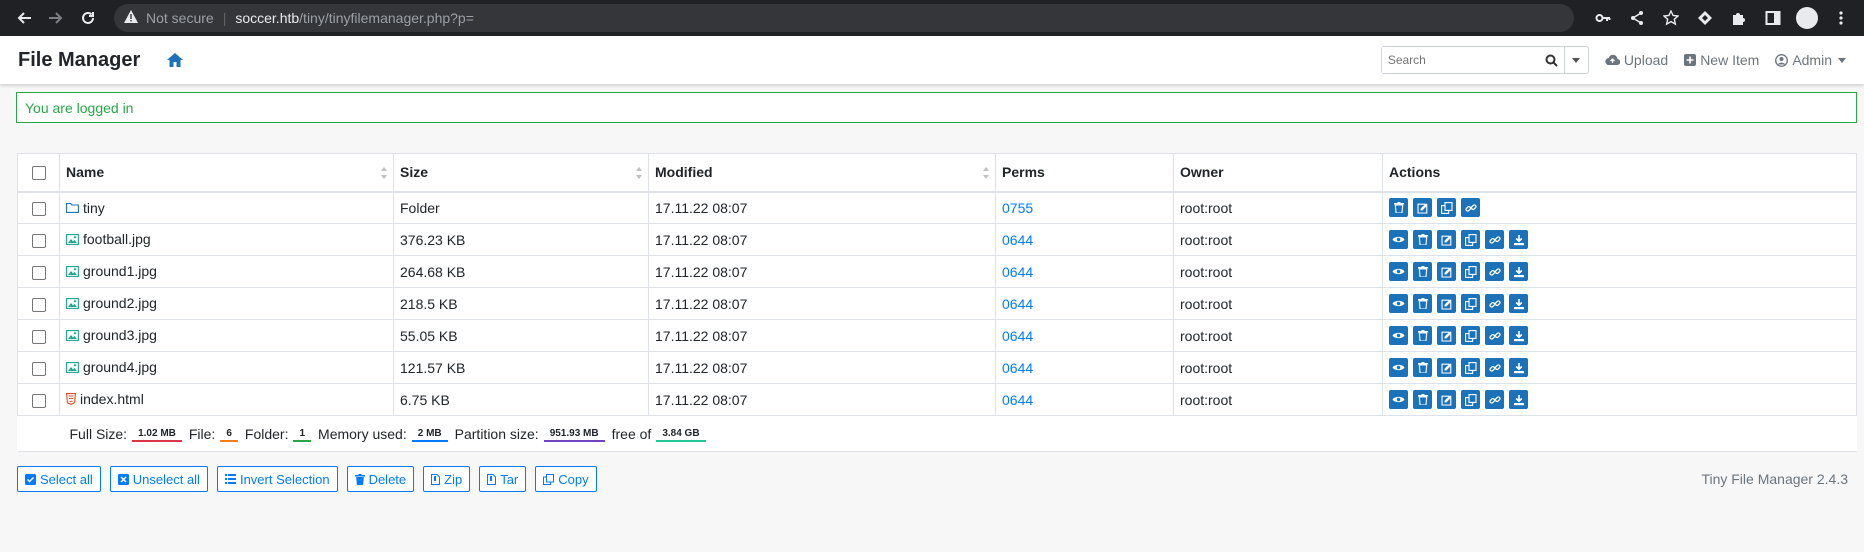 This screenshot has width=1864, height=552. I want to click on search-dropdown-toggle, so click(1575, 60).